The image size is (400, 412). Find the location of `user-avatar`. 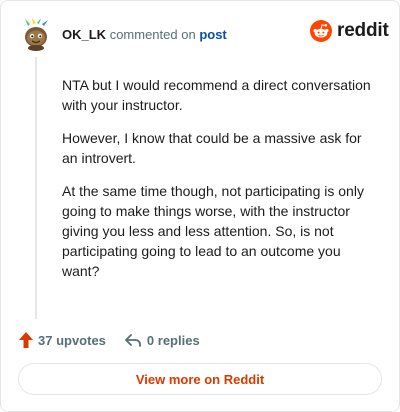

user-avatar is located at coordinates (36, 34).